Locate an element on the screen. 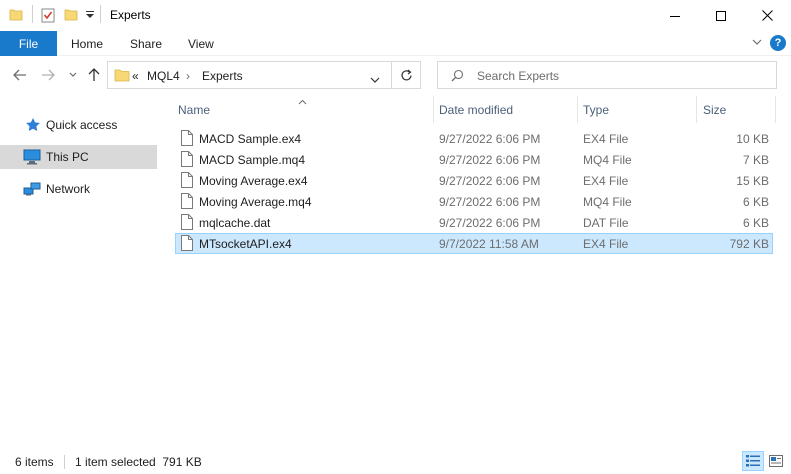 The height and width of the screenshot is (474, 791). navpane-network: Network is located at coordinates (78, 189).